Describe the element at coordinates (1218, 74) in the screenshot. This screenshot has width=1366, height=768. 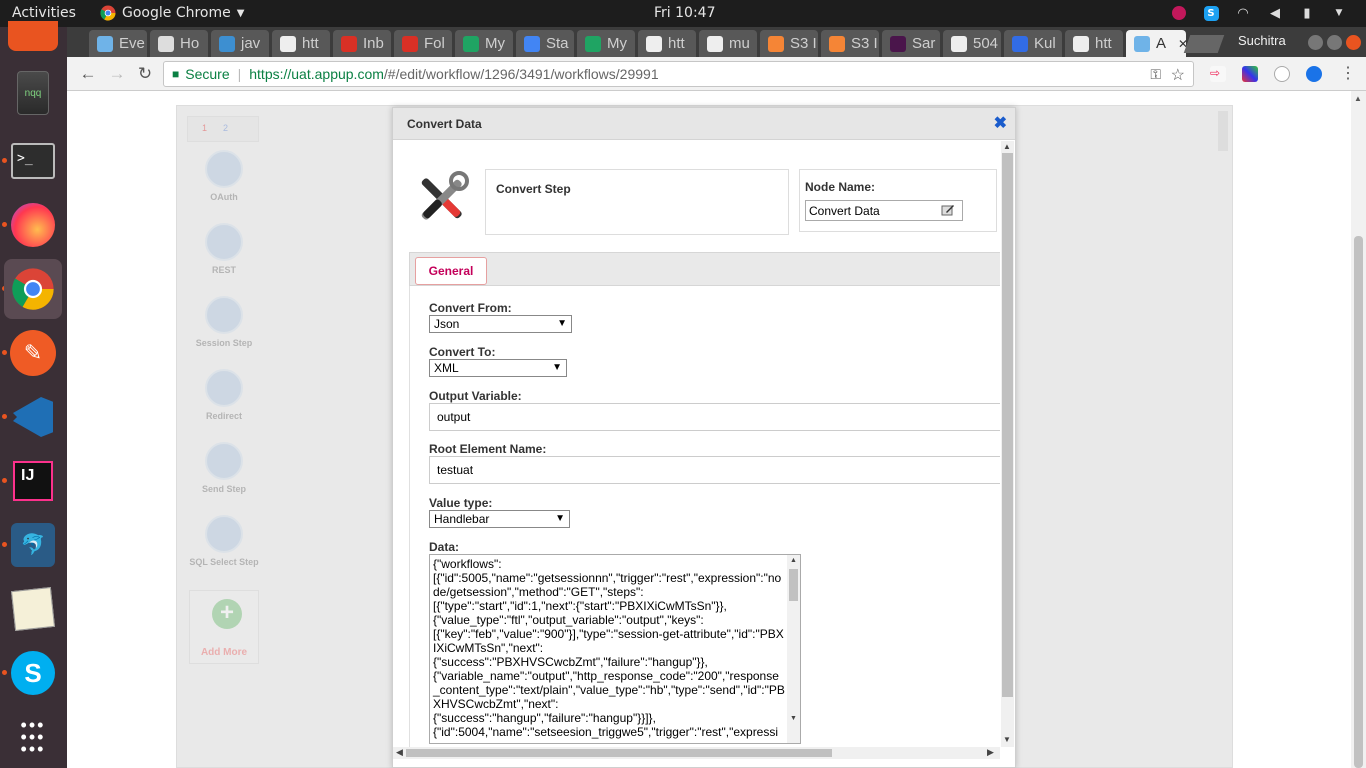
I see `extension-arrow-icon: ⇨` at that location.